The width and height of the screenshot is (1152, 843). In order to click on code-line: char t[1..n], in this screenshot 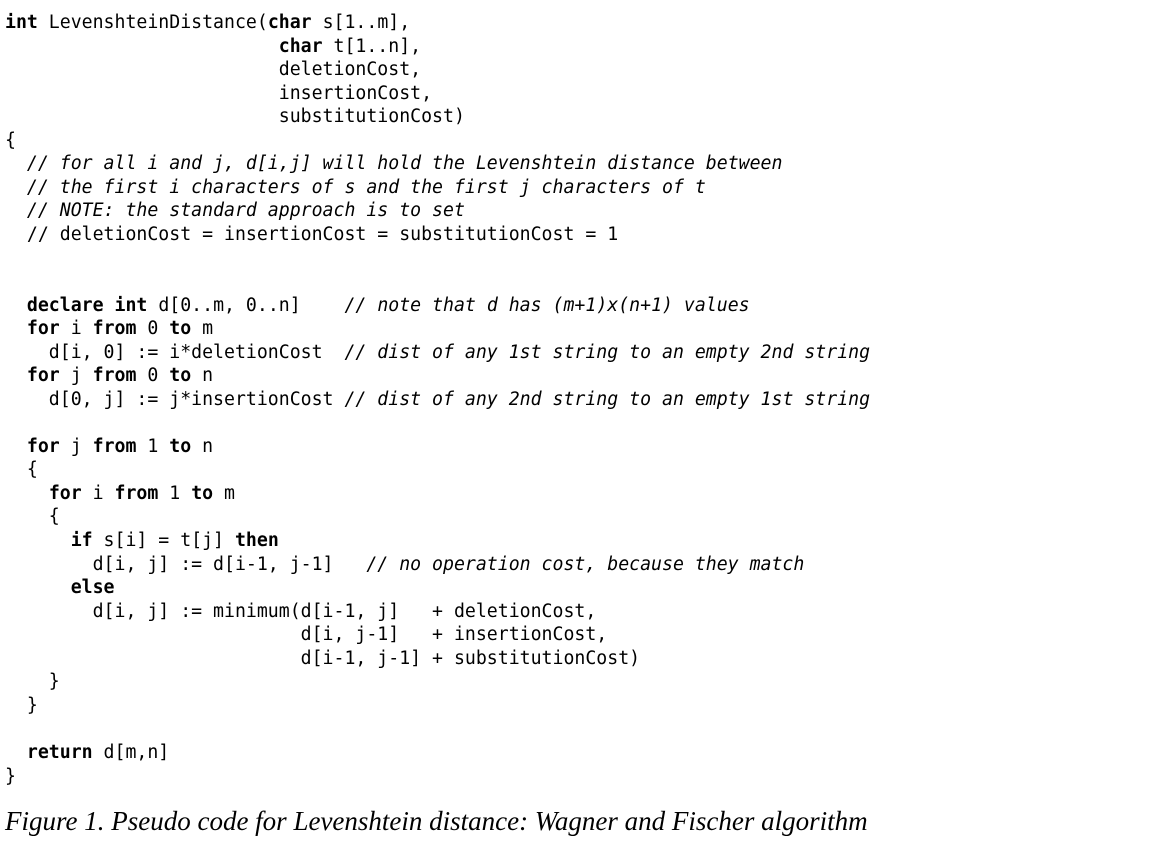, I will do `click(437, 47)`.